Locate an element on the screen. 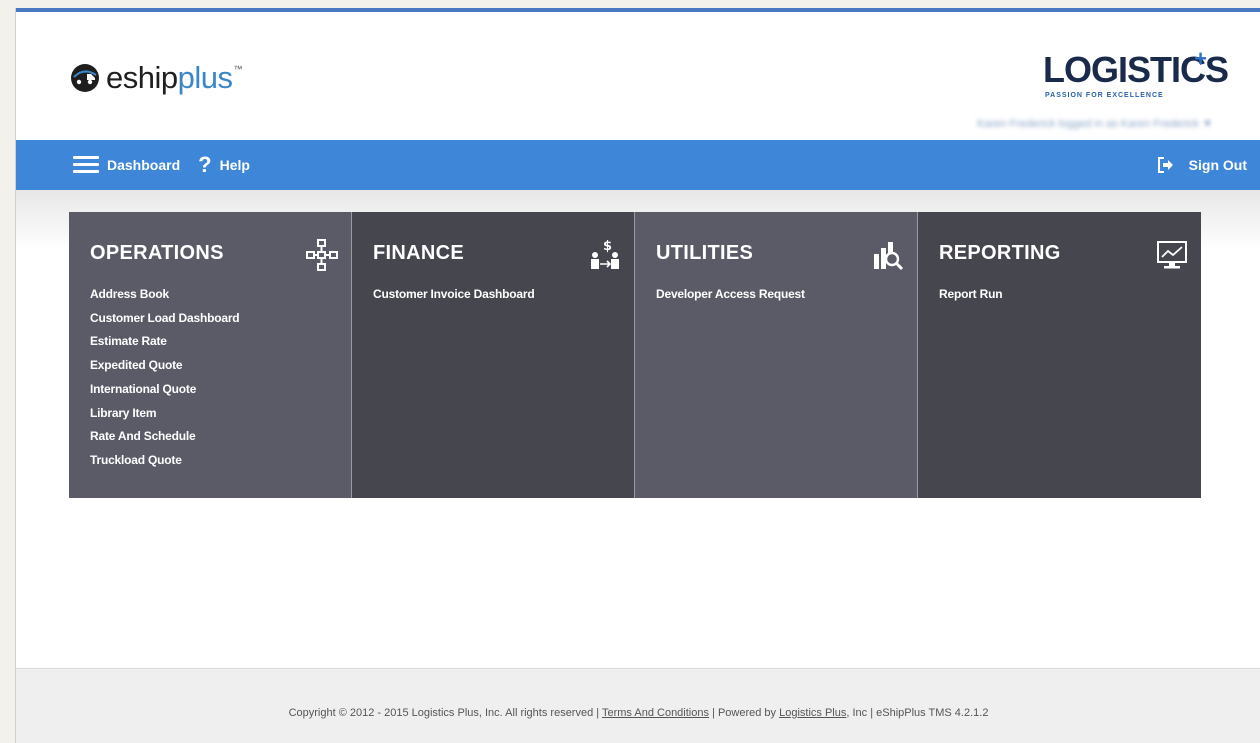 The height and width of the screenshot is (743, 1260). reporting-links: Report Run is located at coordinates (971, 295).